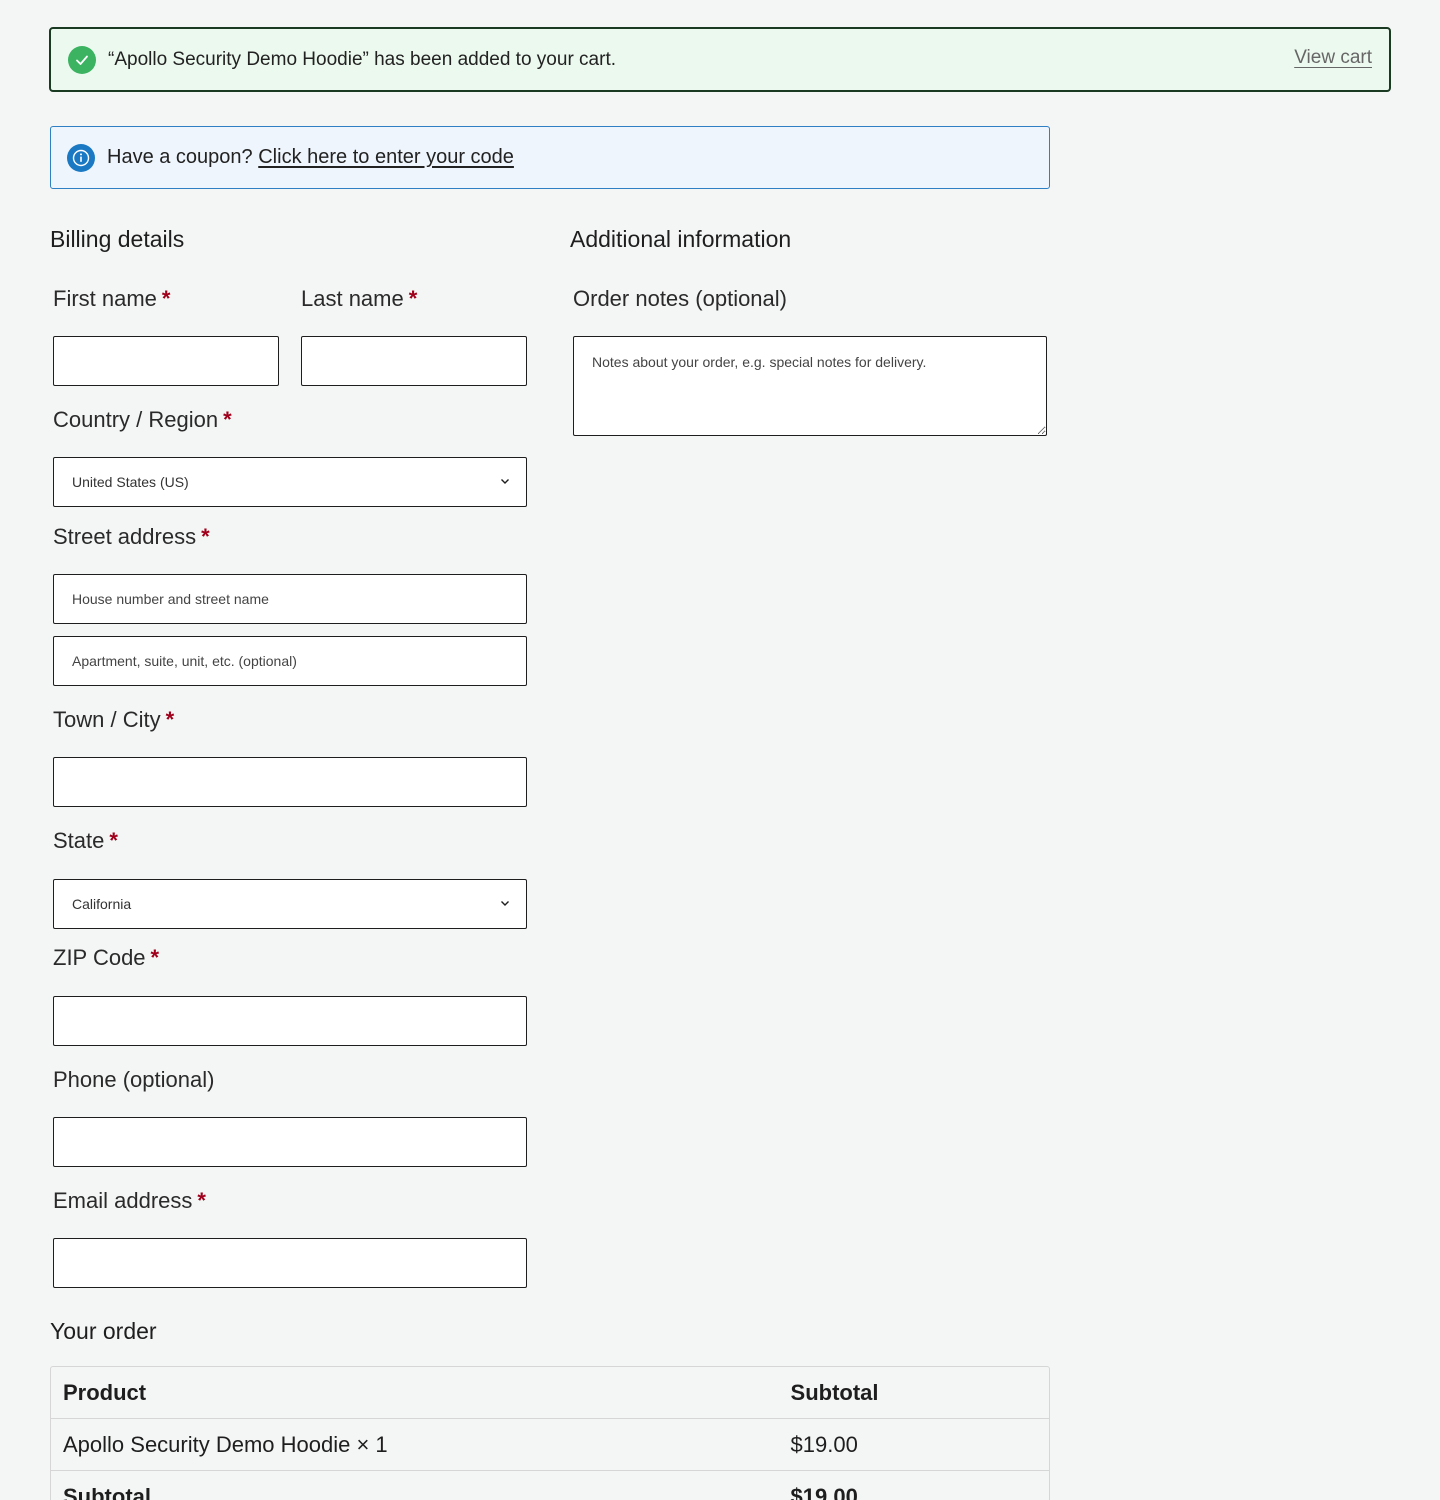 This screenshot has width=1440, height=1500. Describe the element at coordinates (103, 1331) in the screenshot. I see `your-order-heading: Your order` at that location.